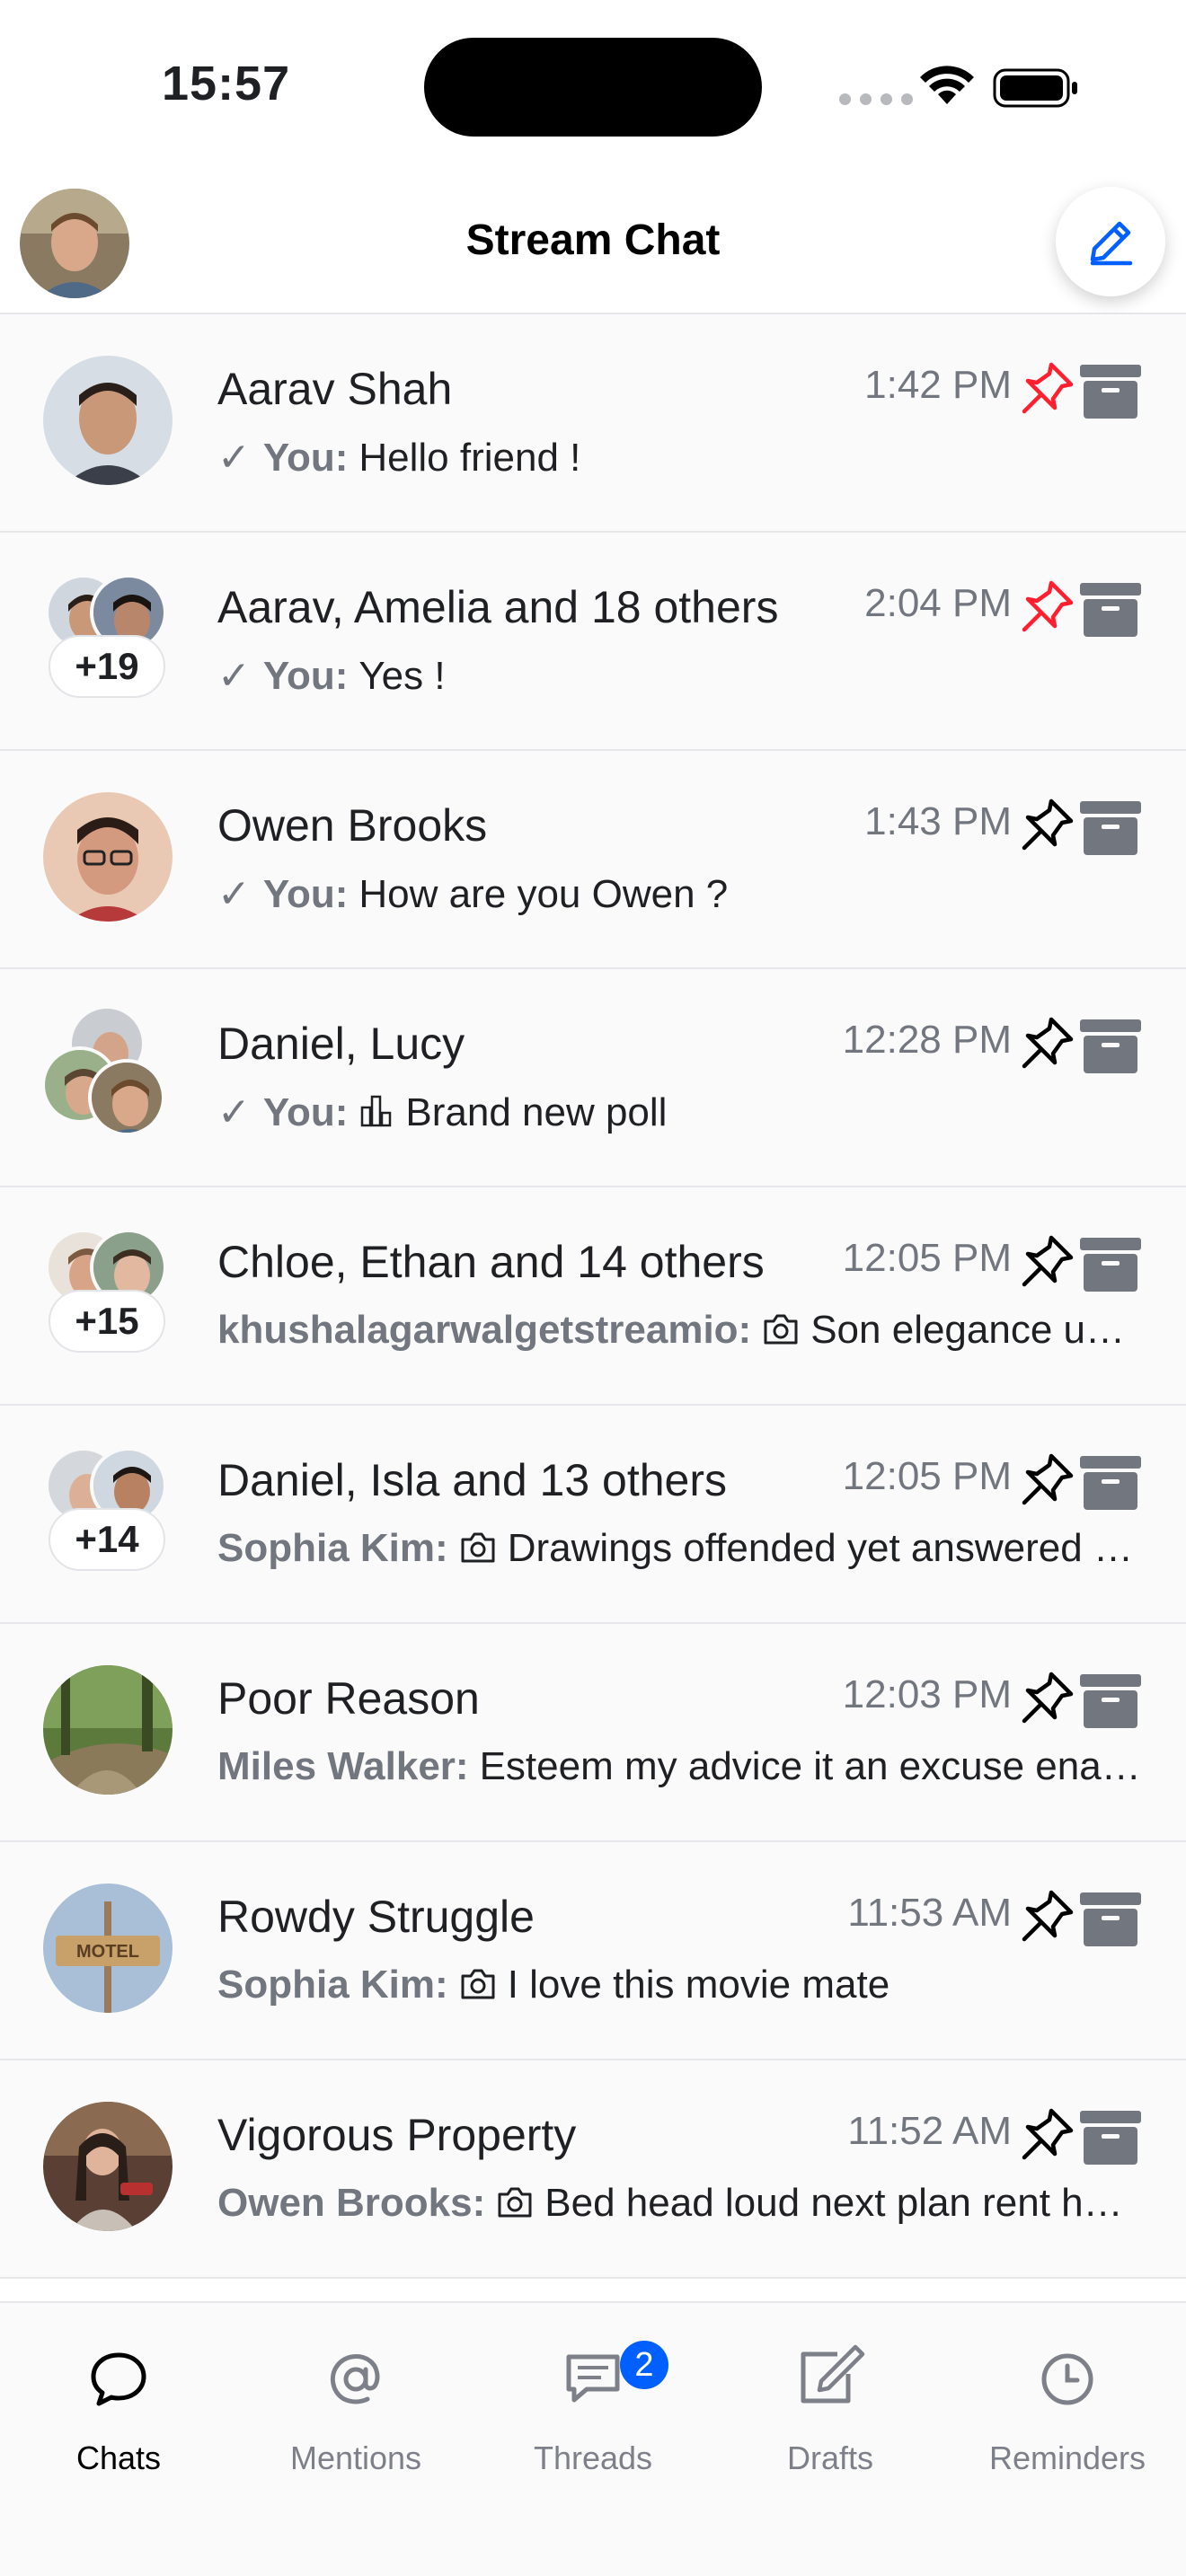 Image resolution: width=1186 pixels, height=2576 pixels. I want to click on battery-icon, so click(1035, 88).